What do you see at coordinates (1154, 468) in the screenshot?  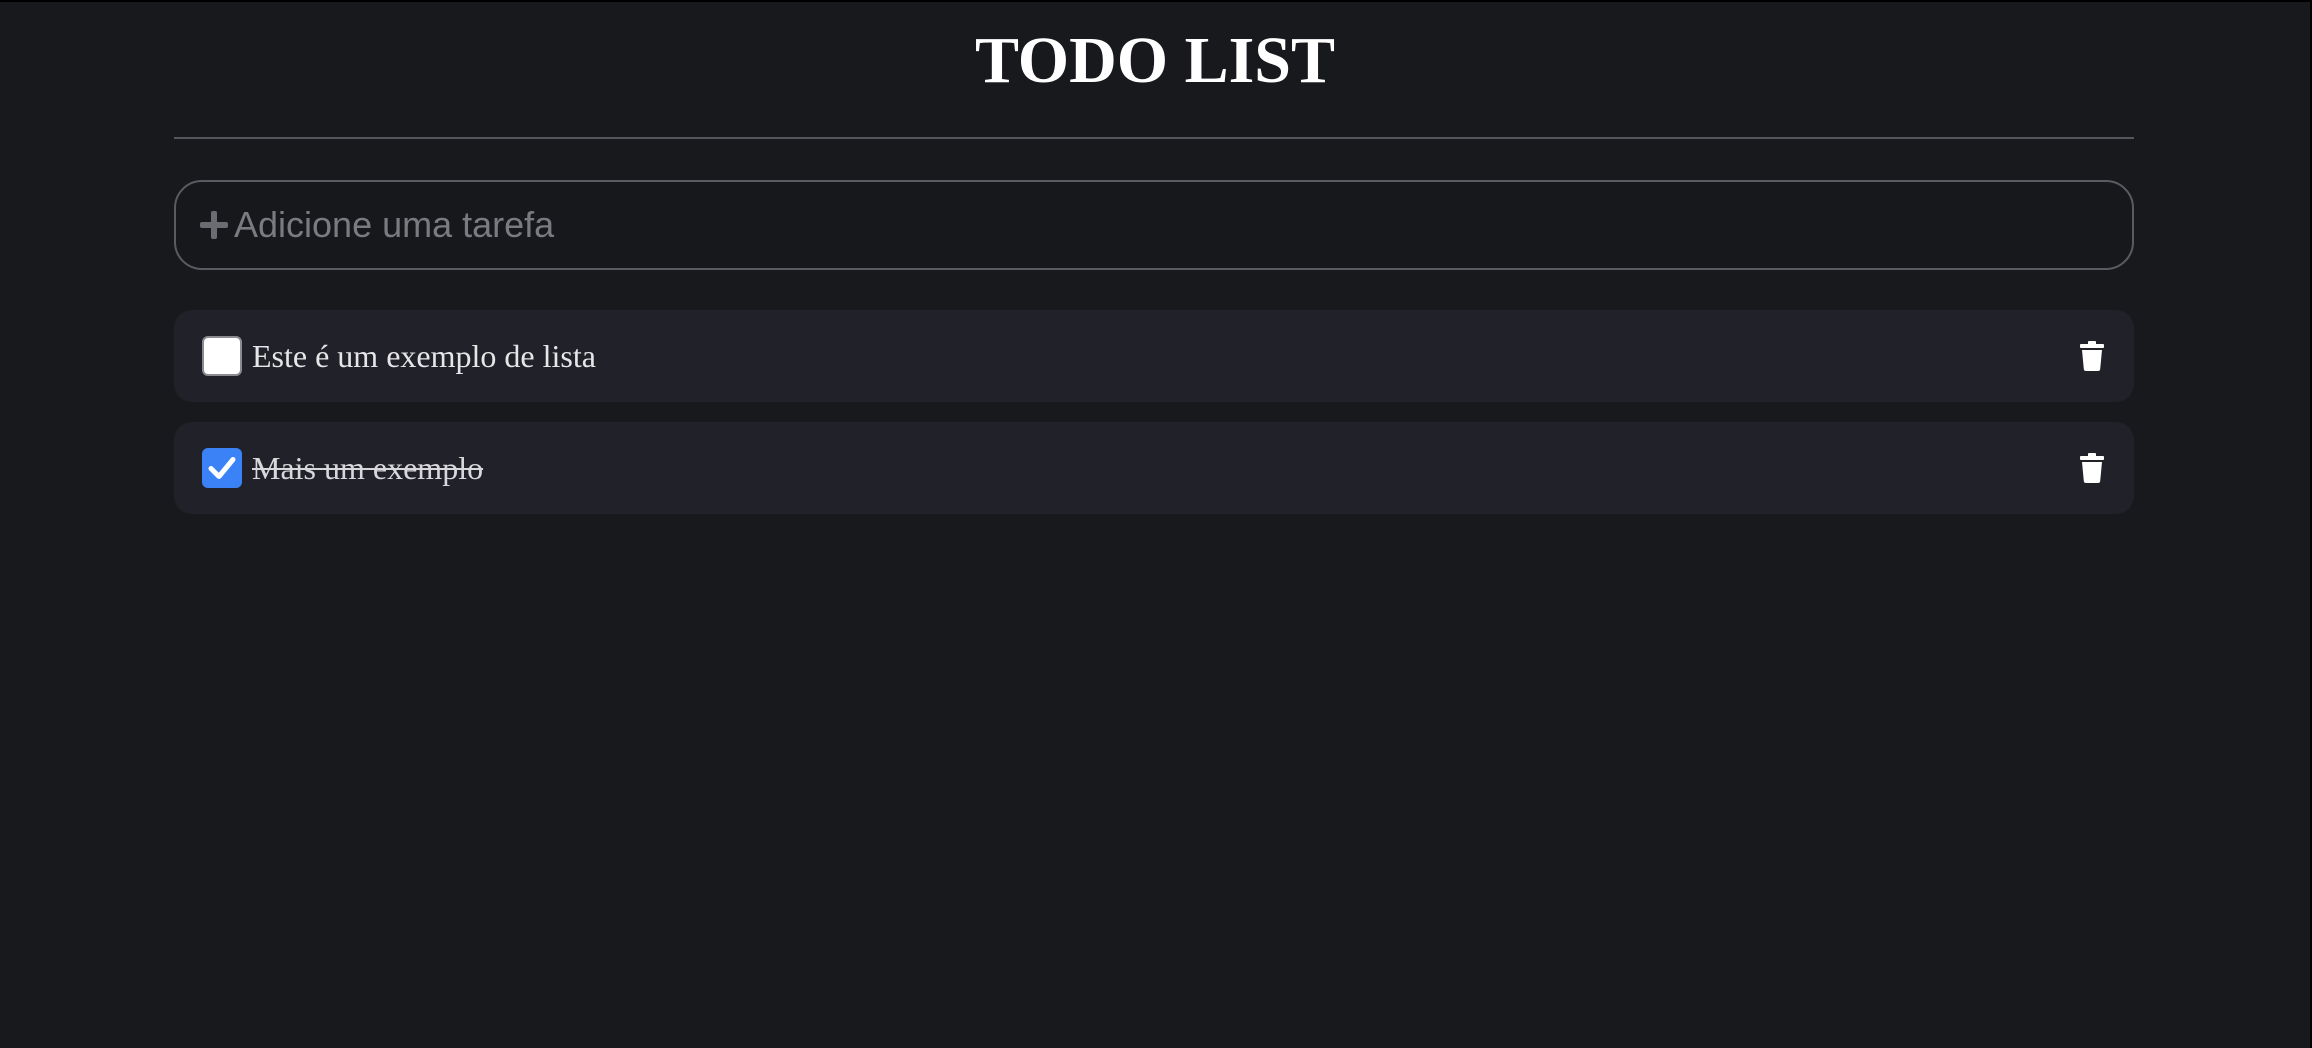 I see `task-item: Mais um exemplo` at bounding box center [1154, 468].